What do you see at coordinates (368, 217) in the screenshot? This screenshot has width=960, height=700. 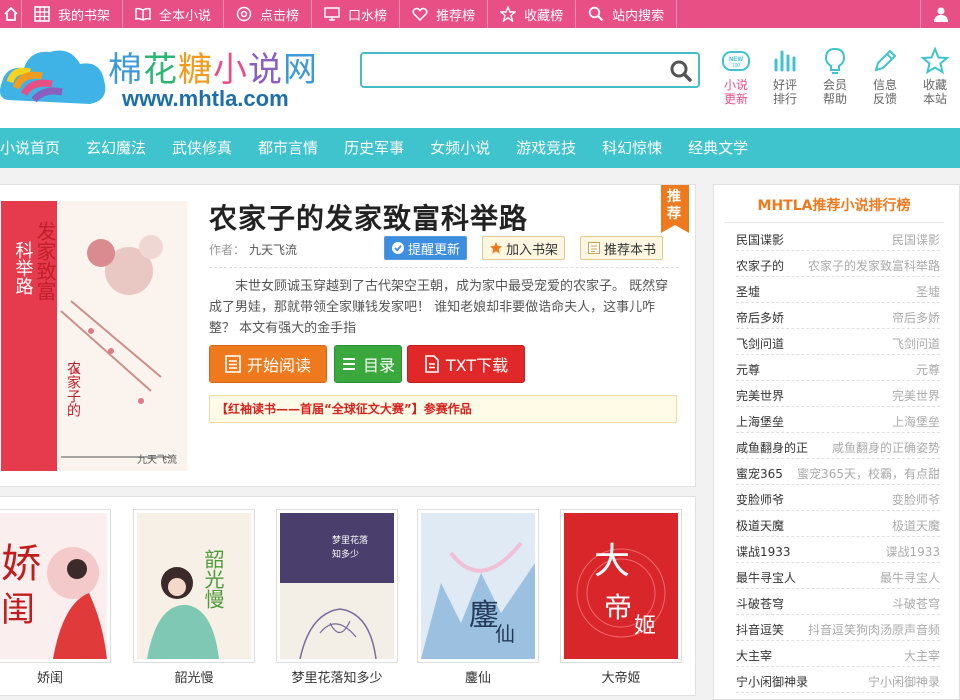 I see `book-title: 农家子的发家致富科举路` at bounding box center [368, 217].